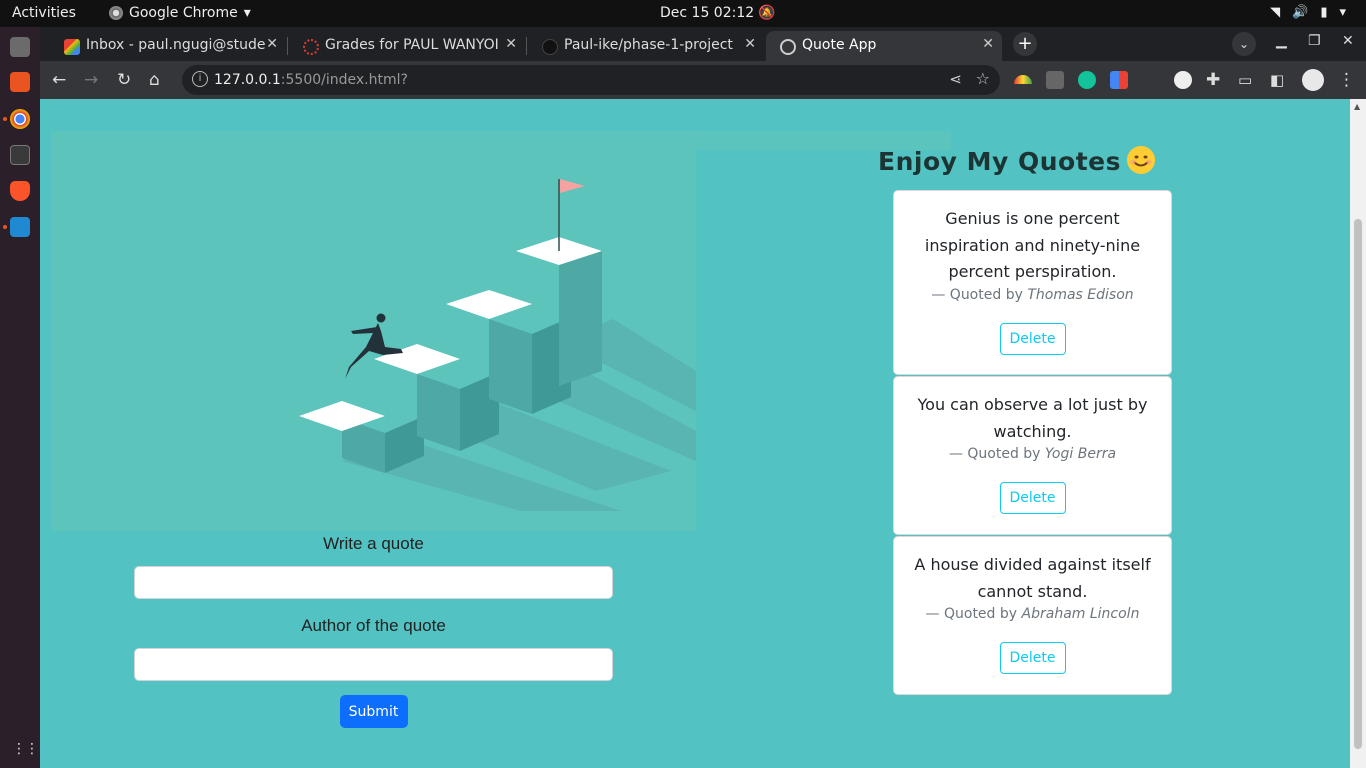 This screenshot has height=768, width=1366. What do you see at coordinates (1080, 614) in the screenshot?
I see `quote-author: Abraham Lincoln` at bounding box center [1080, 614].